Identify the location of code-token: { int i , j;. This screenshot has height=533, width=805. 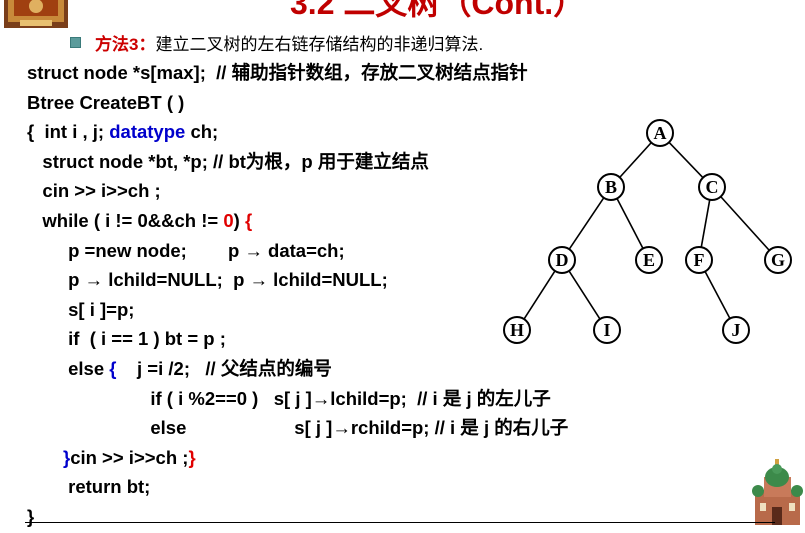
(68, 132).